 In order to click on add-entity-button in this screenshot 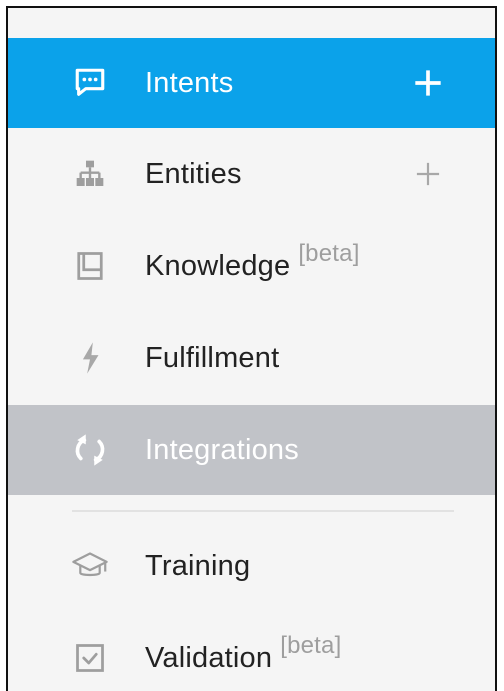, I will do `click(428, 174)`.